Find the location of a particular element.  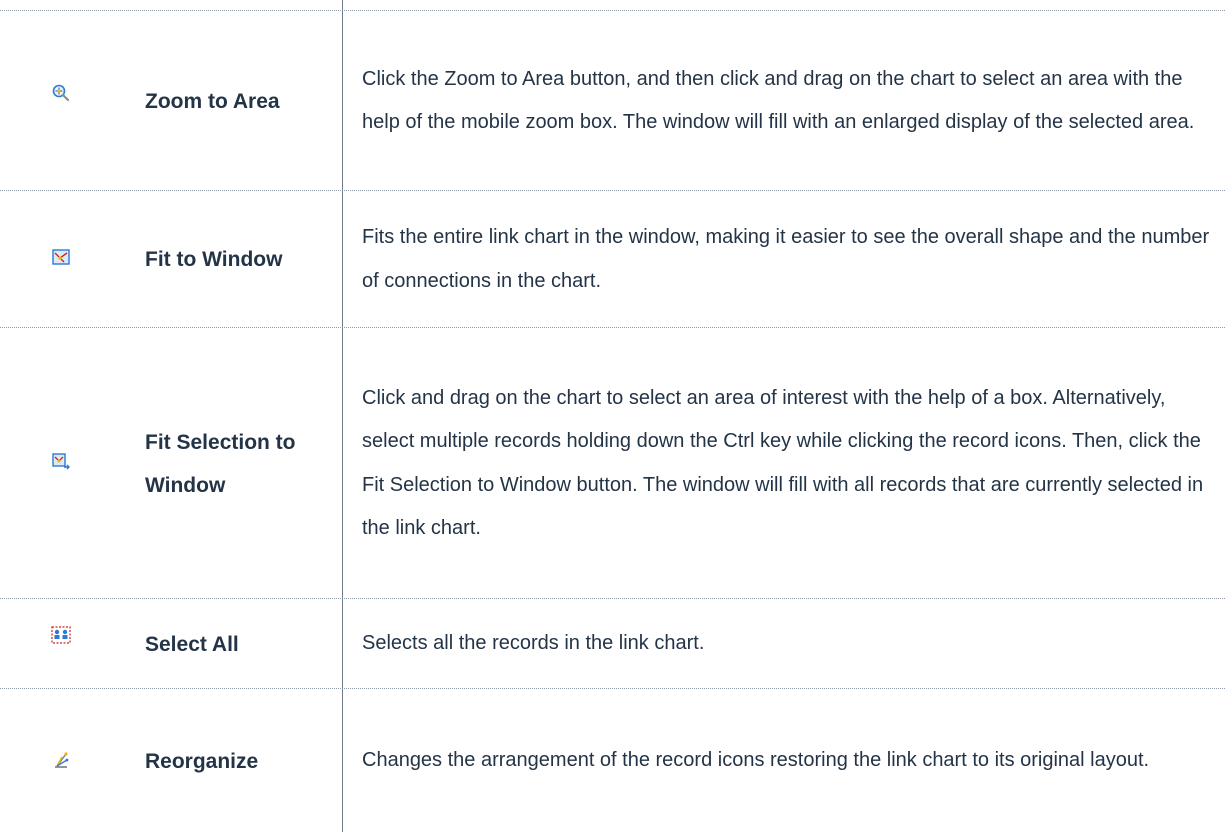

tool-name: Zoom to Area is located at coordinates (212, 101).